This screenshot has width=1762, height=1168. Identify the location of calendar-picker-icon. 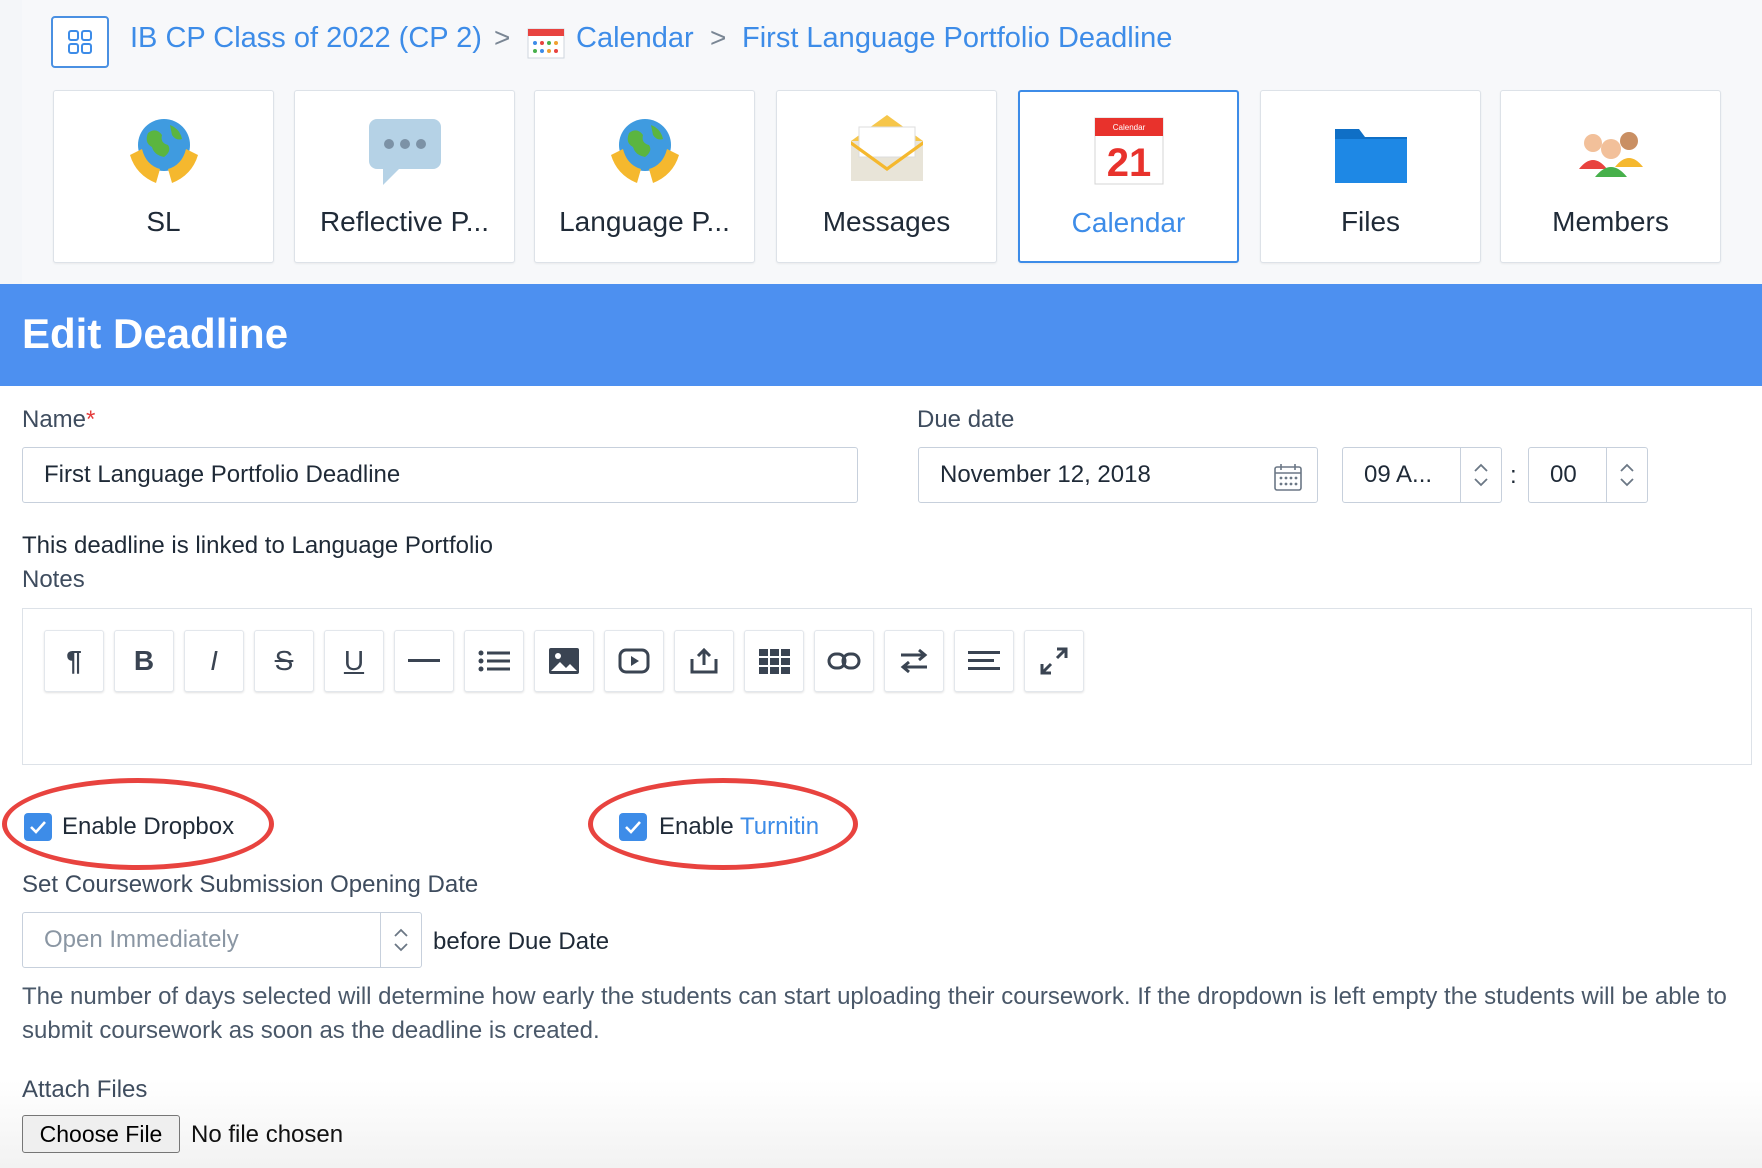
(1288, 477).